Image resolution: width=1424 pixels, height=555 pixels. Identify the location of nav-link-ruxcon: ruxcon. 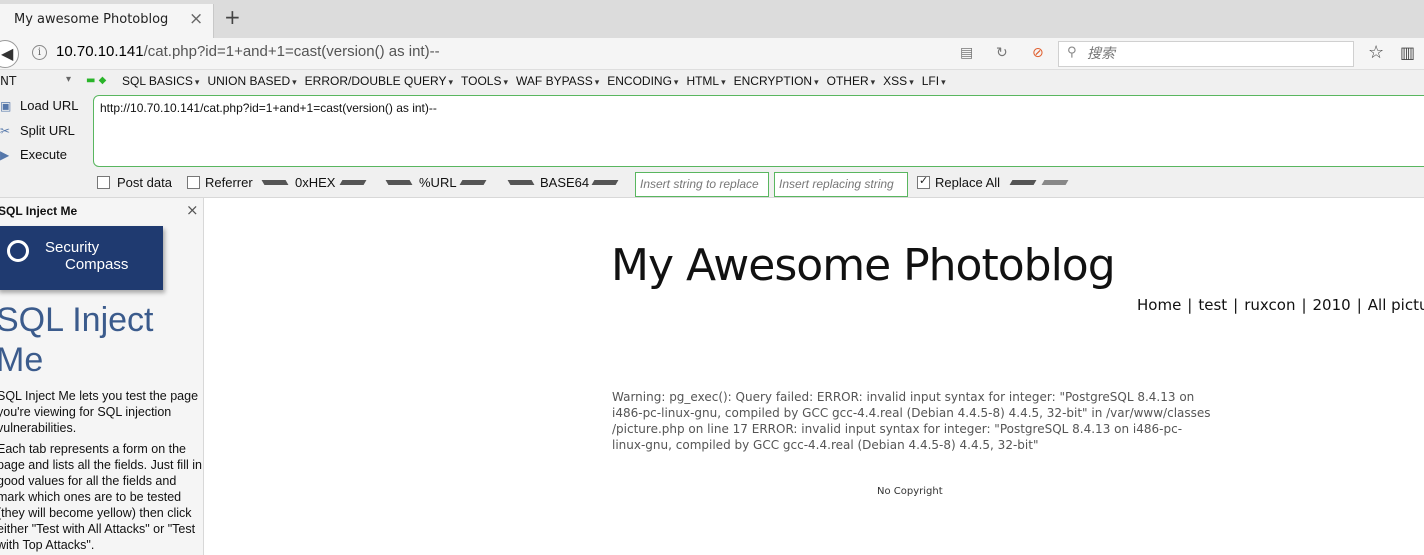
(1269, 305).